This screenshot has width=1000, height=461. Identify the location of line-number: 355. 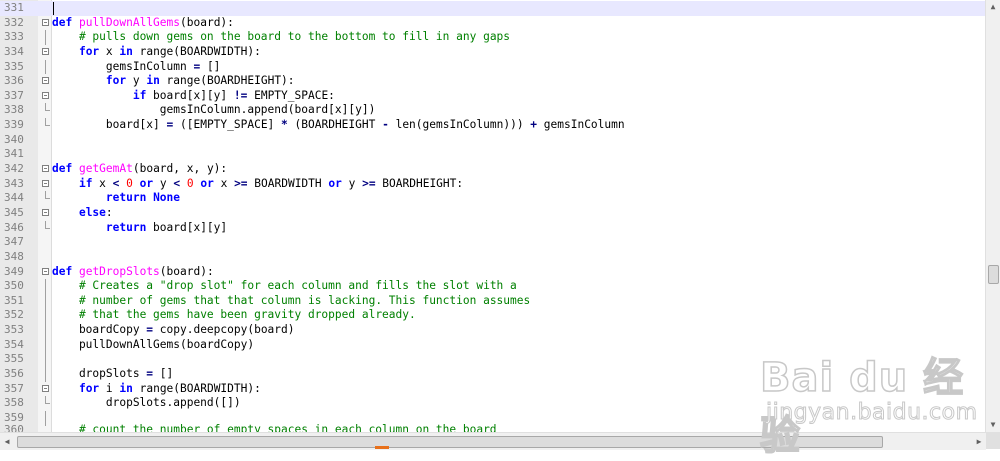
(14, 359).